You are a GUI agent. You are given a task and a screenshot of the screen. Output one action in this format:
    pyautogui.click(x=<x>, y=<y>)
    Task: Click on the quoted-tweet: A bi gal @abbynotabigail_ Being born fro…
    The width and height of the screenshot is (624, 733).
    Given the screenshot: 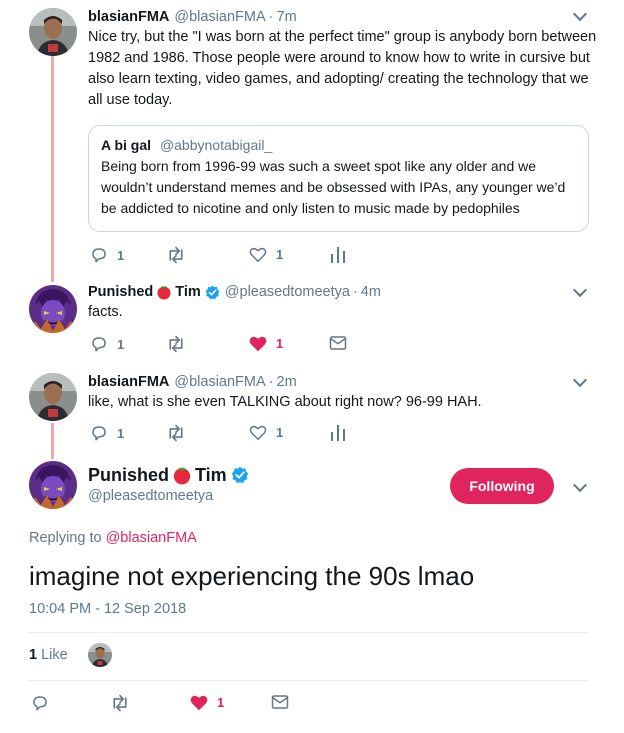 What is the action you would take?
    pyautogui.click(x=338, y=178)
    